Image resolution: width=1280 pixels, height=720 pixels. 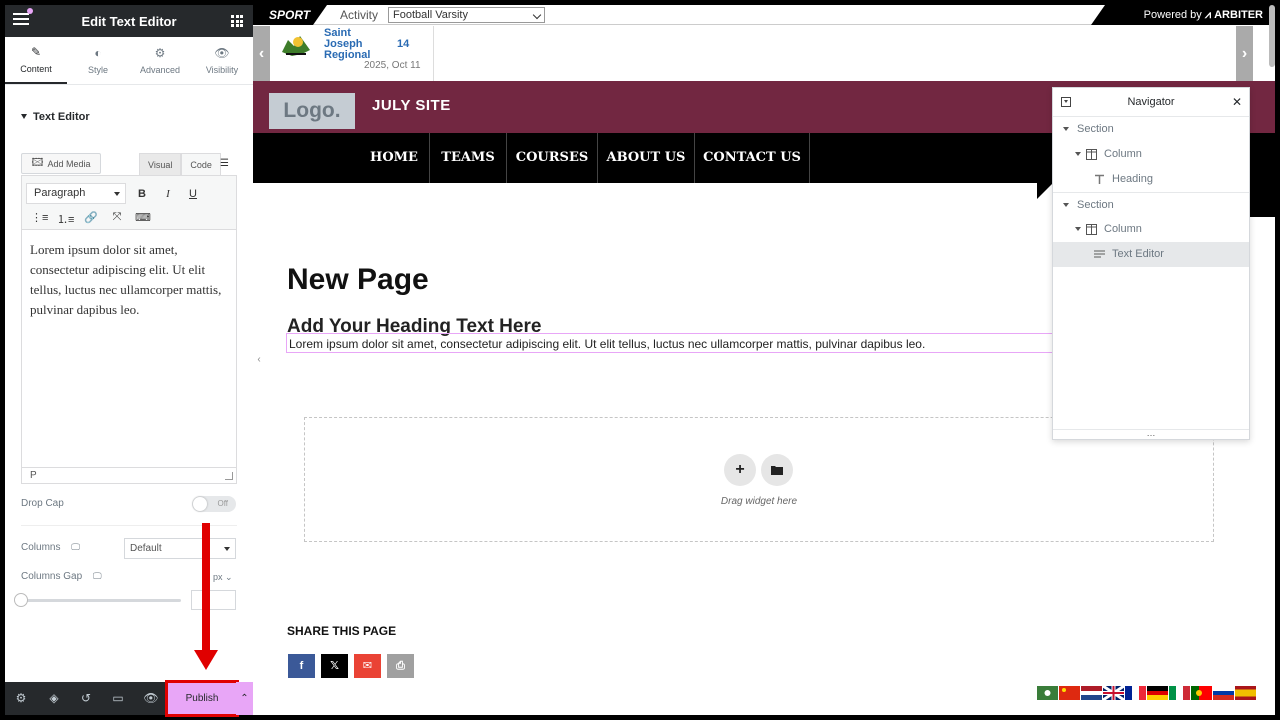 What do you see at coordinates (142, 194) in the screenshot?
I see `bold-button: B` at bounding box center [142, 194].